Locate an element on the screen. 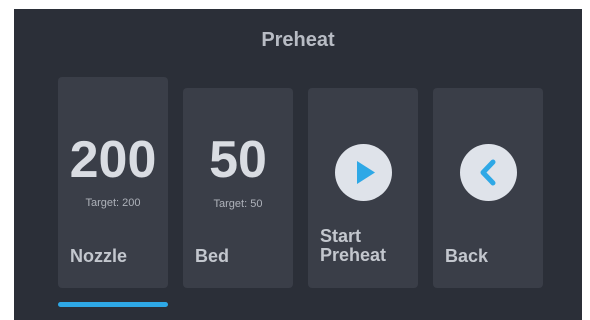  chevron-left-icon is located at coordinates (488, 172).